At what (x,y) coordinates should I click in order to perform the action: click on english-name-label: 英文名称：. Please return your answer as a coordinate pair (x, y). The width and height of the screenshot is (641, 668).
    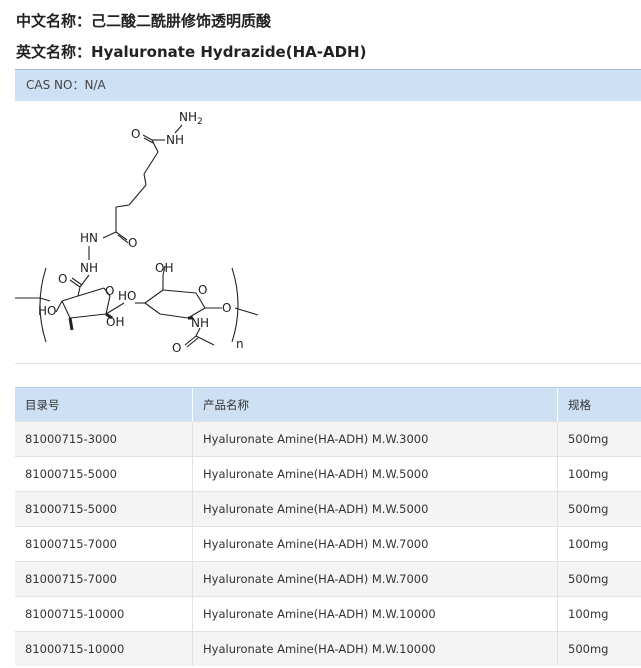
    Looking at the image, I should click on (54, 52).